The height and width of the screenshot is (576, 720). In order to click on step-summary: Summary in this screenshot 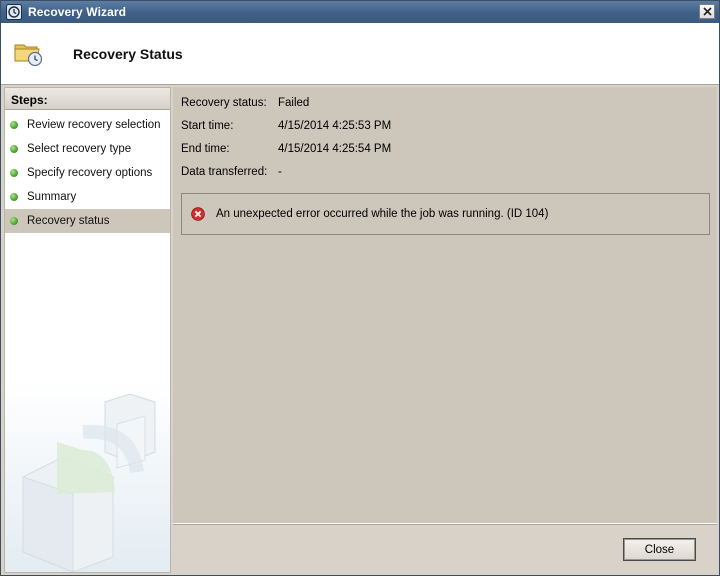, I will do `click(87, 197)`.